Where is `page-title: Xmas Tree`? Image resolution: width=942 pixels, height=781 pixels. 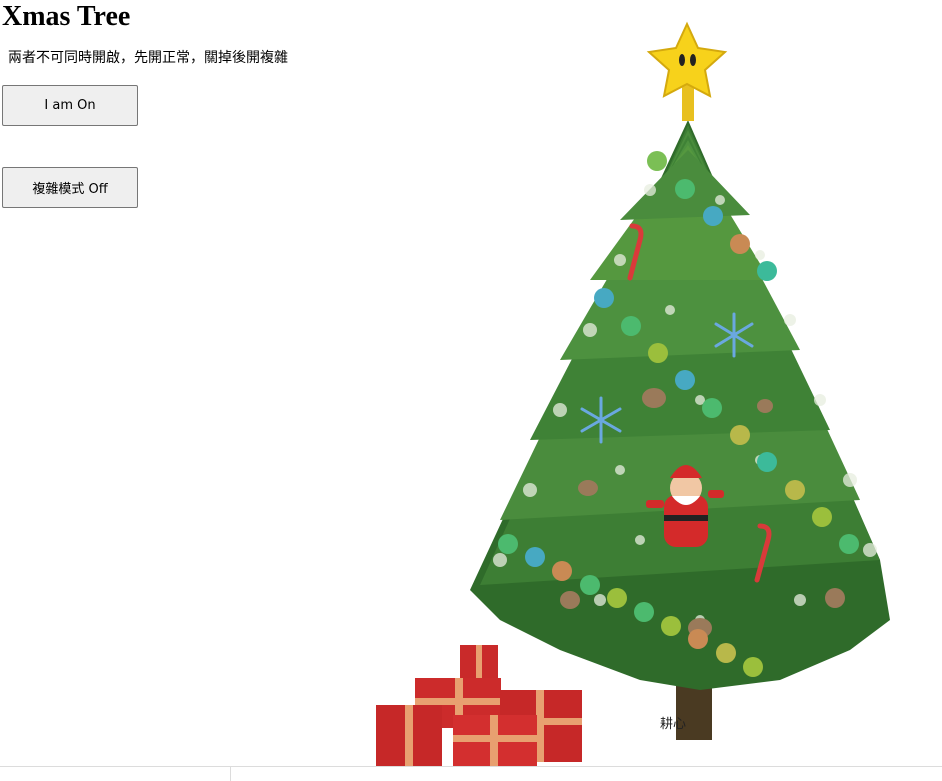
page-title: Xmas Tree is located at coordinates (66, 16).